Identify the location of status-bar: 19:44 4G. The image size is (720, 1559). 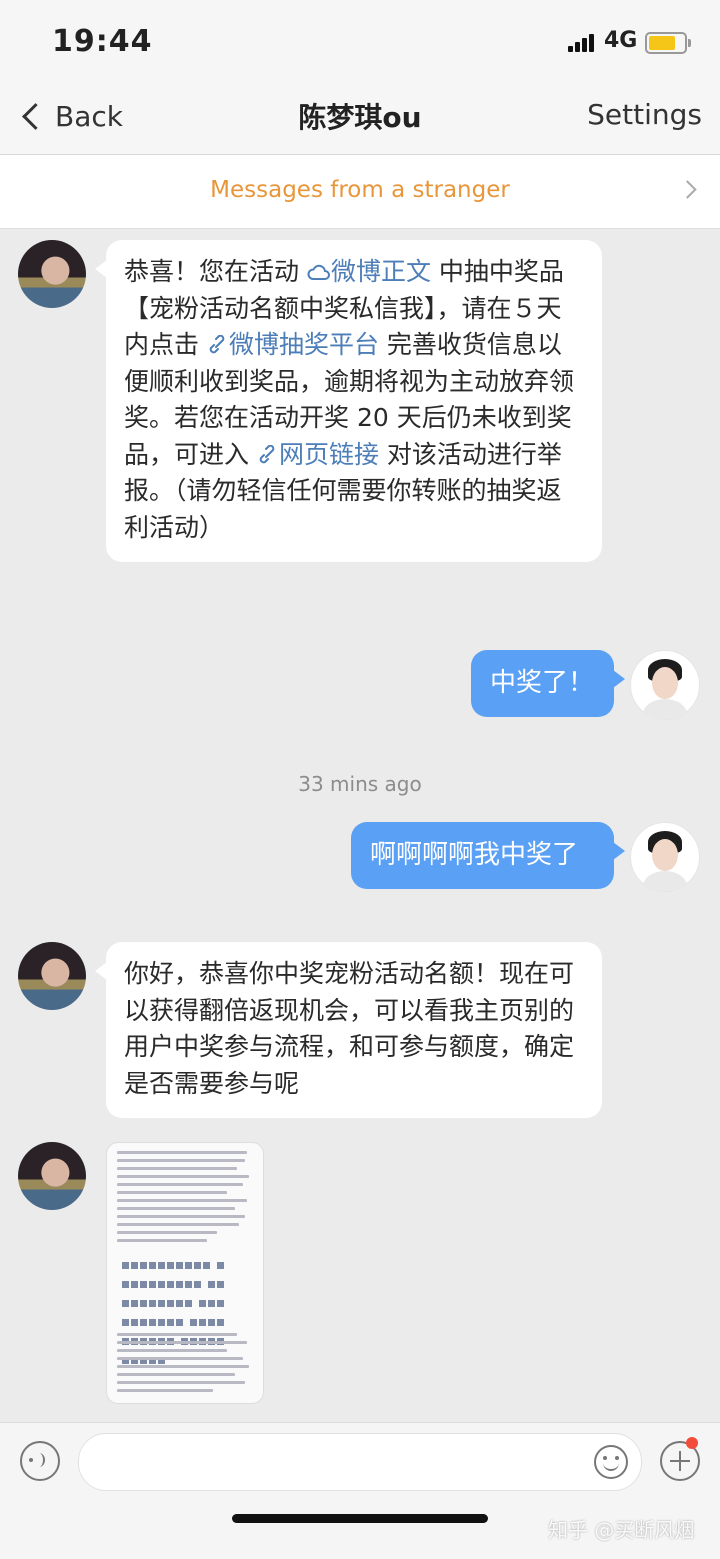
(360, 40).